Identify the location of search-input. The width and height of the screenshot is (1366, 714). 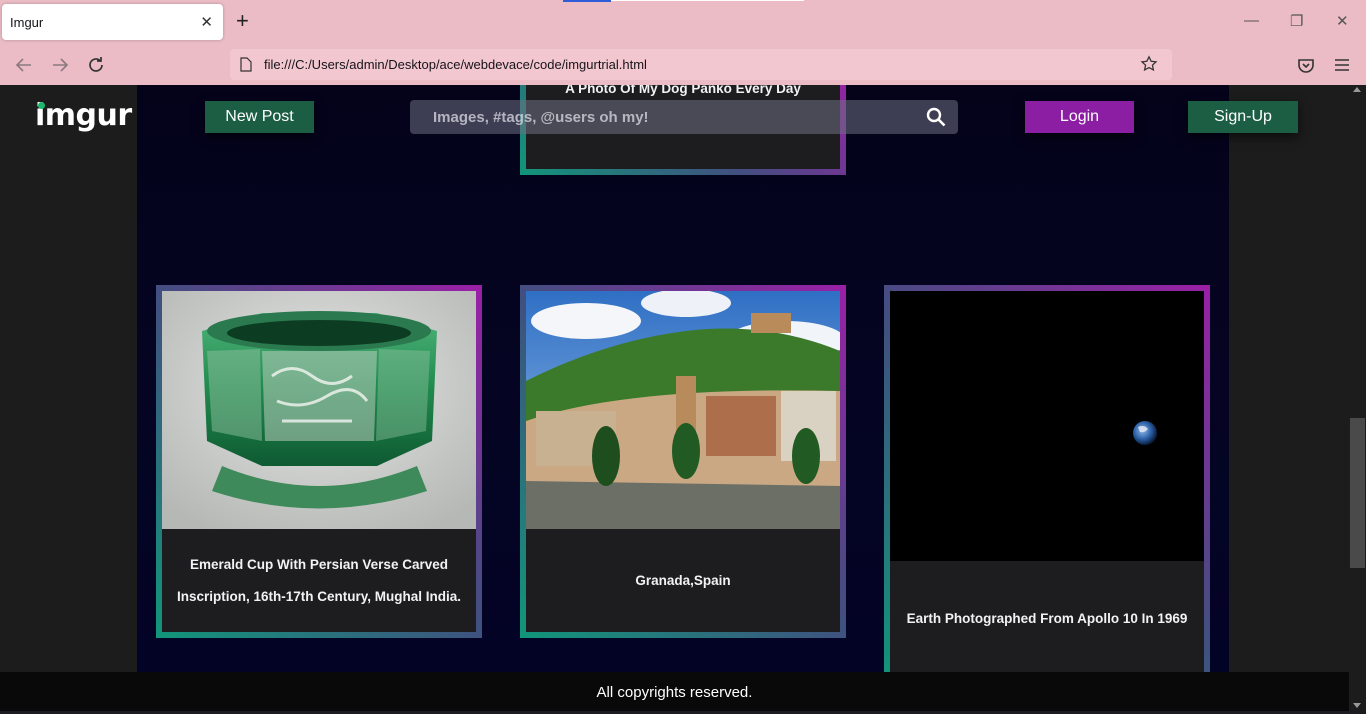
(660, 117).